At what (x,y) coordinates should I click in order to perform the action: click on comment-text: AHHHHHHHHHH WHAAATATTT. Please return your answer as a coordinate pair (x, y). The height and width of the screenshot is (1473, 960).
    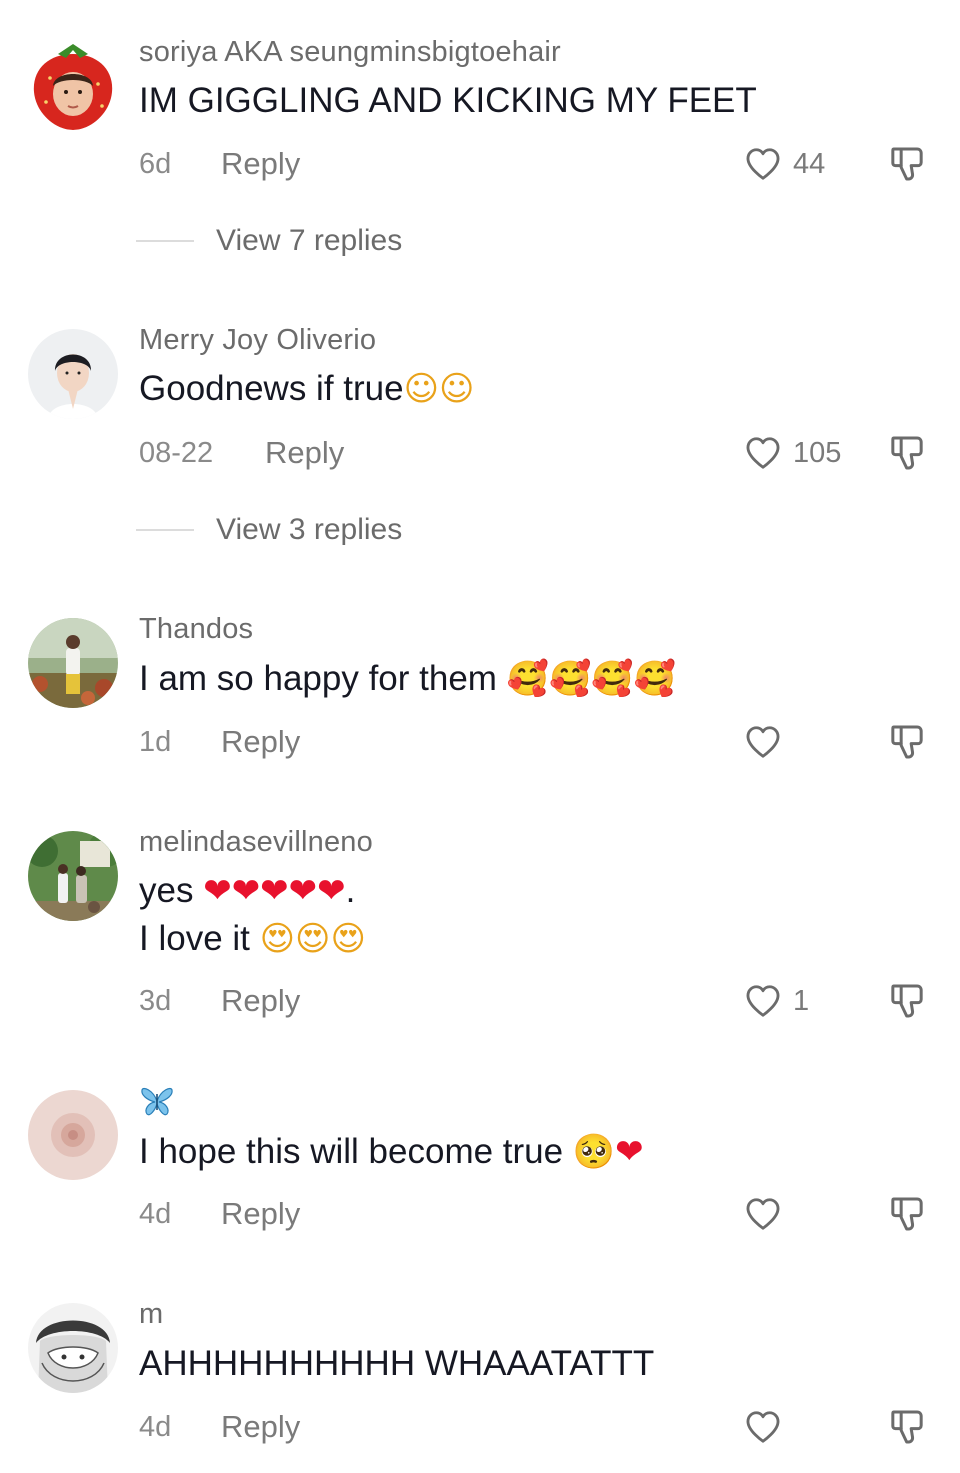
    Looking at the image, I should click on (396, 1364).